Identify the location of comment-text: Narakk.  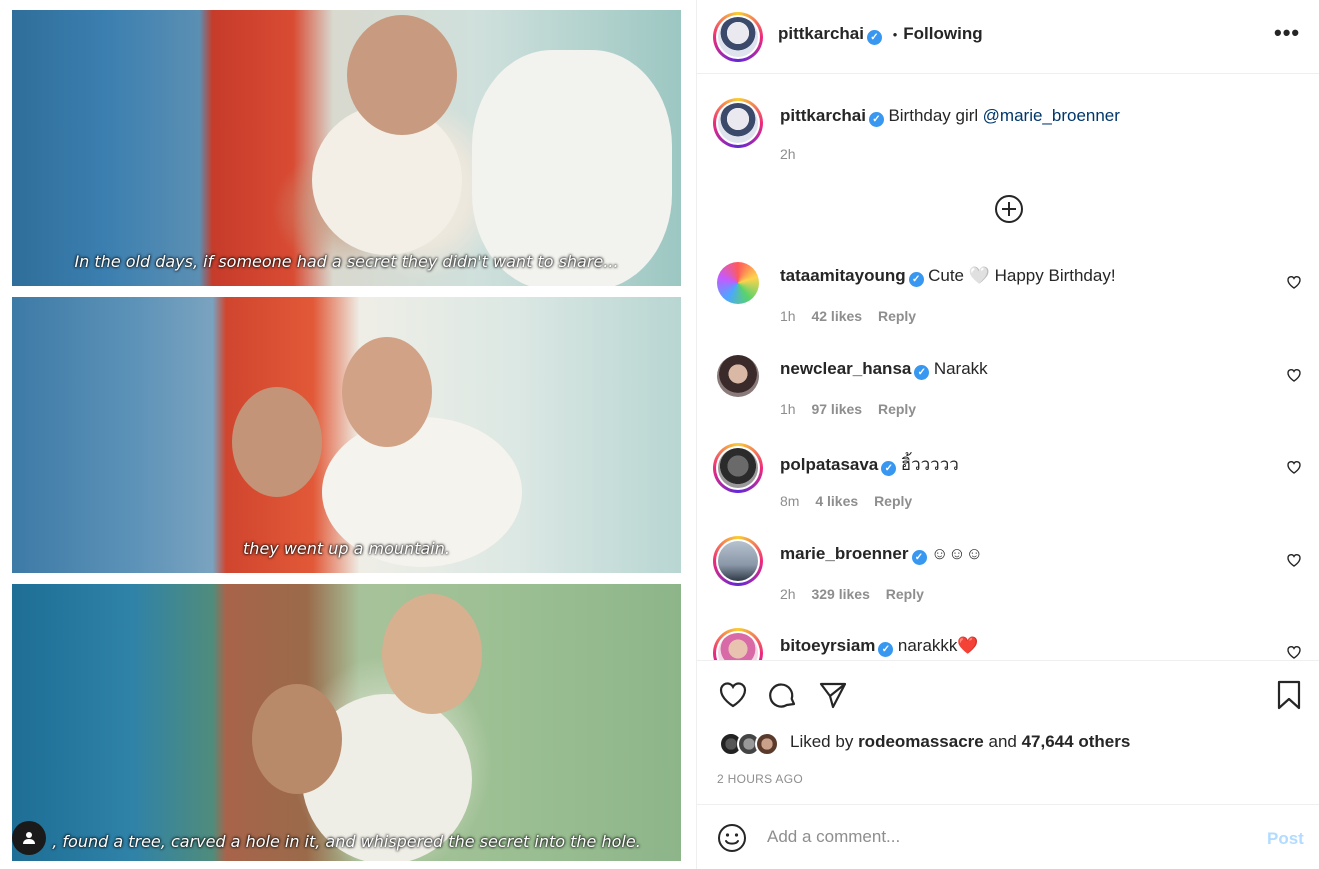
(960, 368).